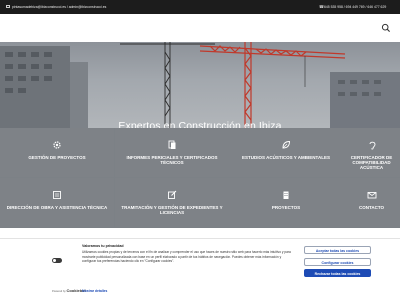 The width and height of the screenshot is (400, 300). I want to click on service-tile-contacto: CONTACTO, so click(371, 202).